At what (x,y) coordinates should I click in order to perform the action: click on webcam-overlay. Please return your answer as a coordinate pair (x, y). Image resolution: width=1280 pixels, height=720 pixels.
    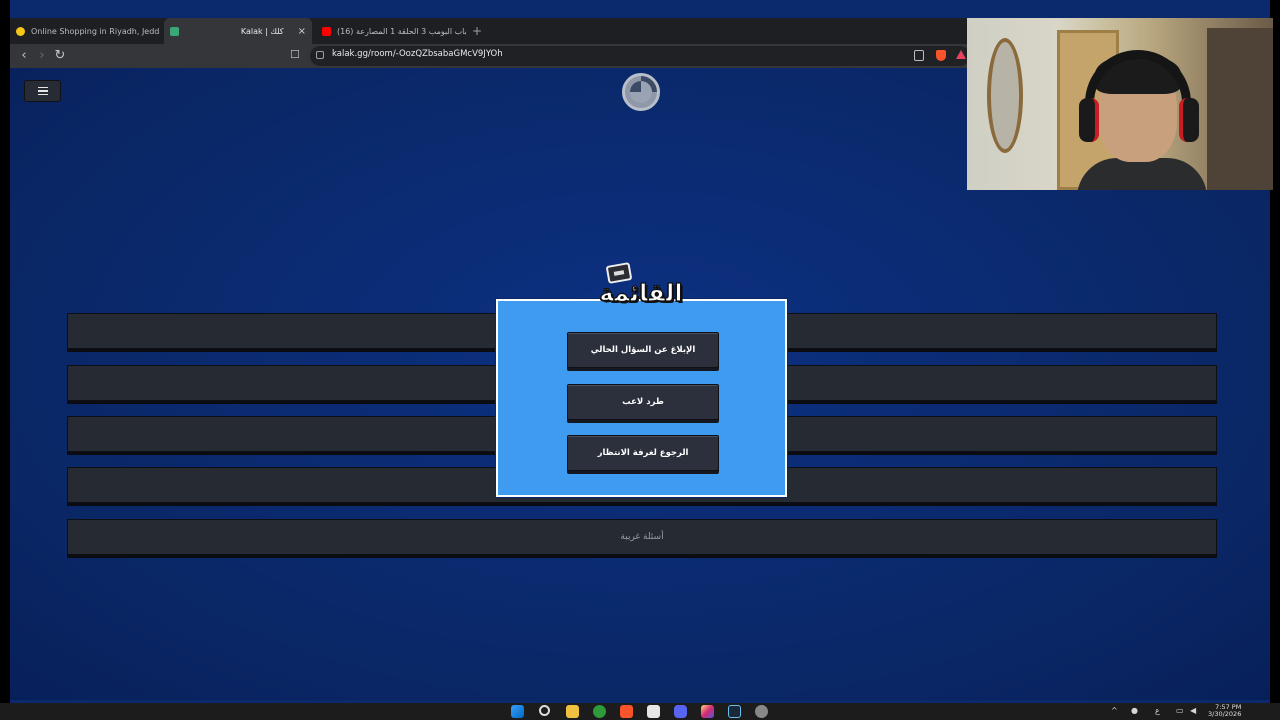
    Looking at the image, I should click on (1120, 104).